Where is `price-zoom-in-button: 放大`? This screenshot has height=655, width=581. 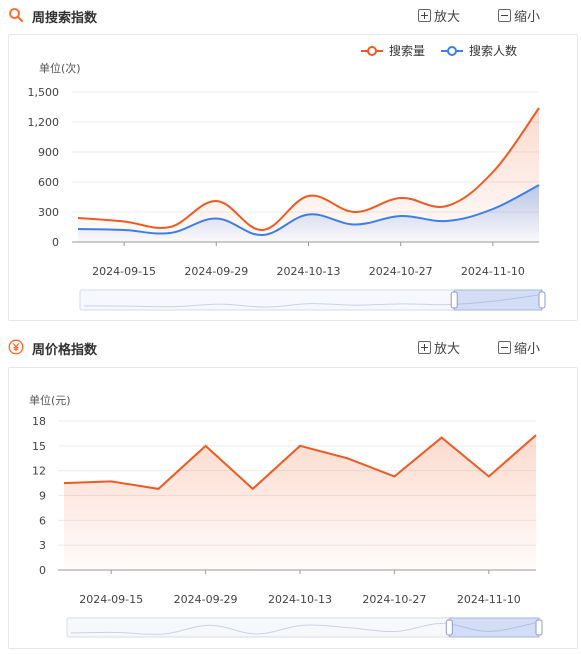 price-zoom-in-button: 放大 is located at coordinates (439, 347).